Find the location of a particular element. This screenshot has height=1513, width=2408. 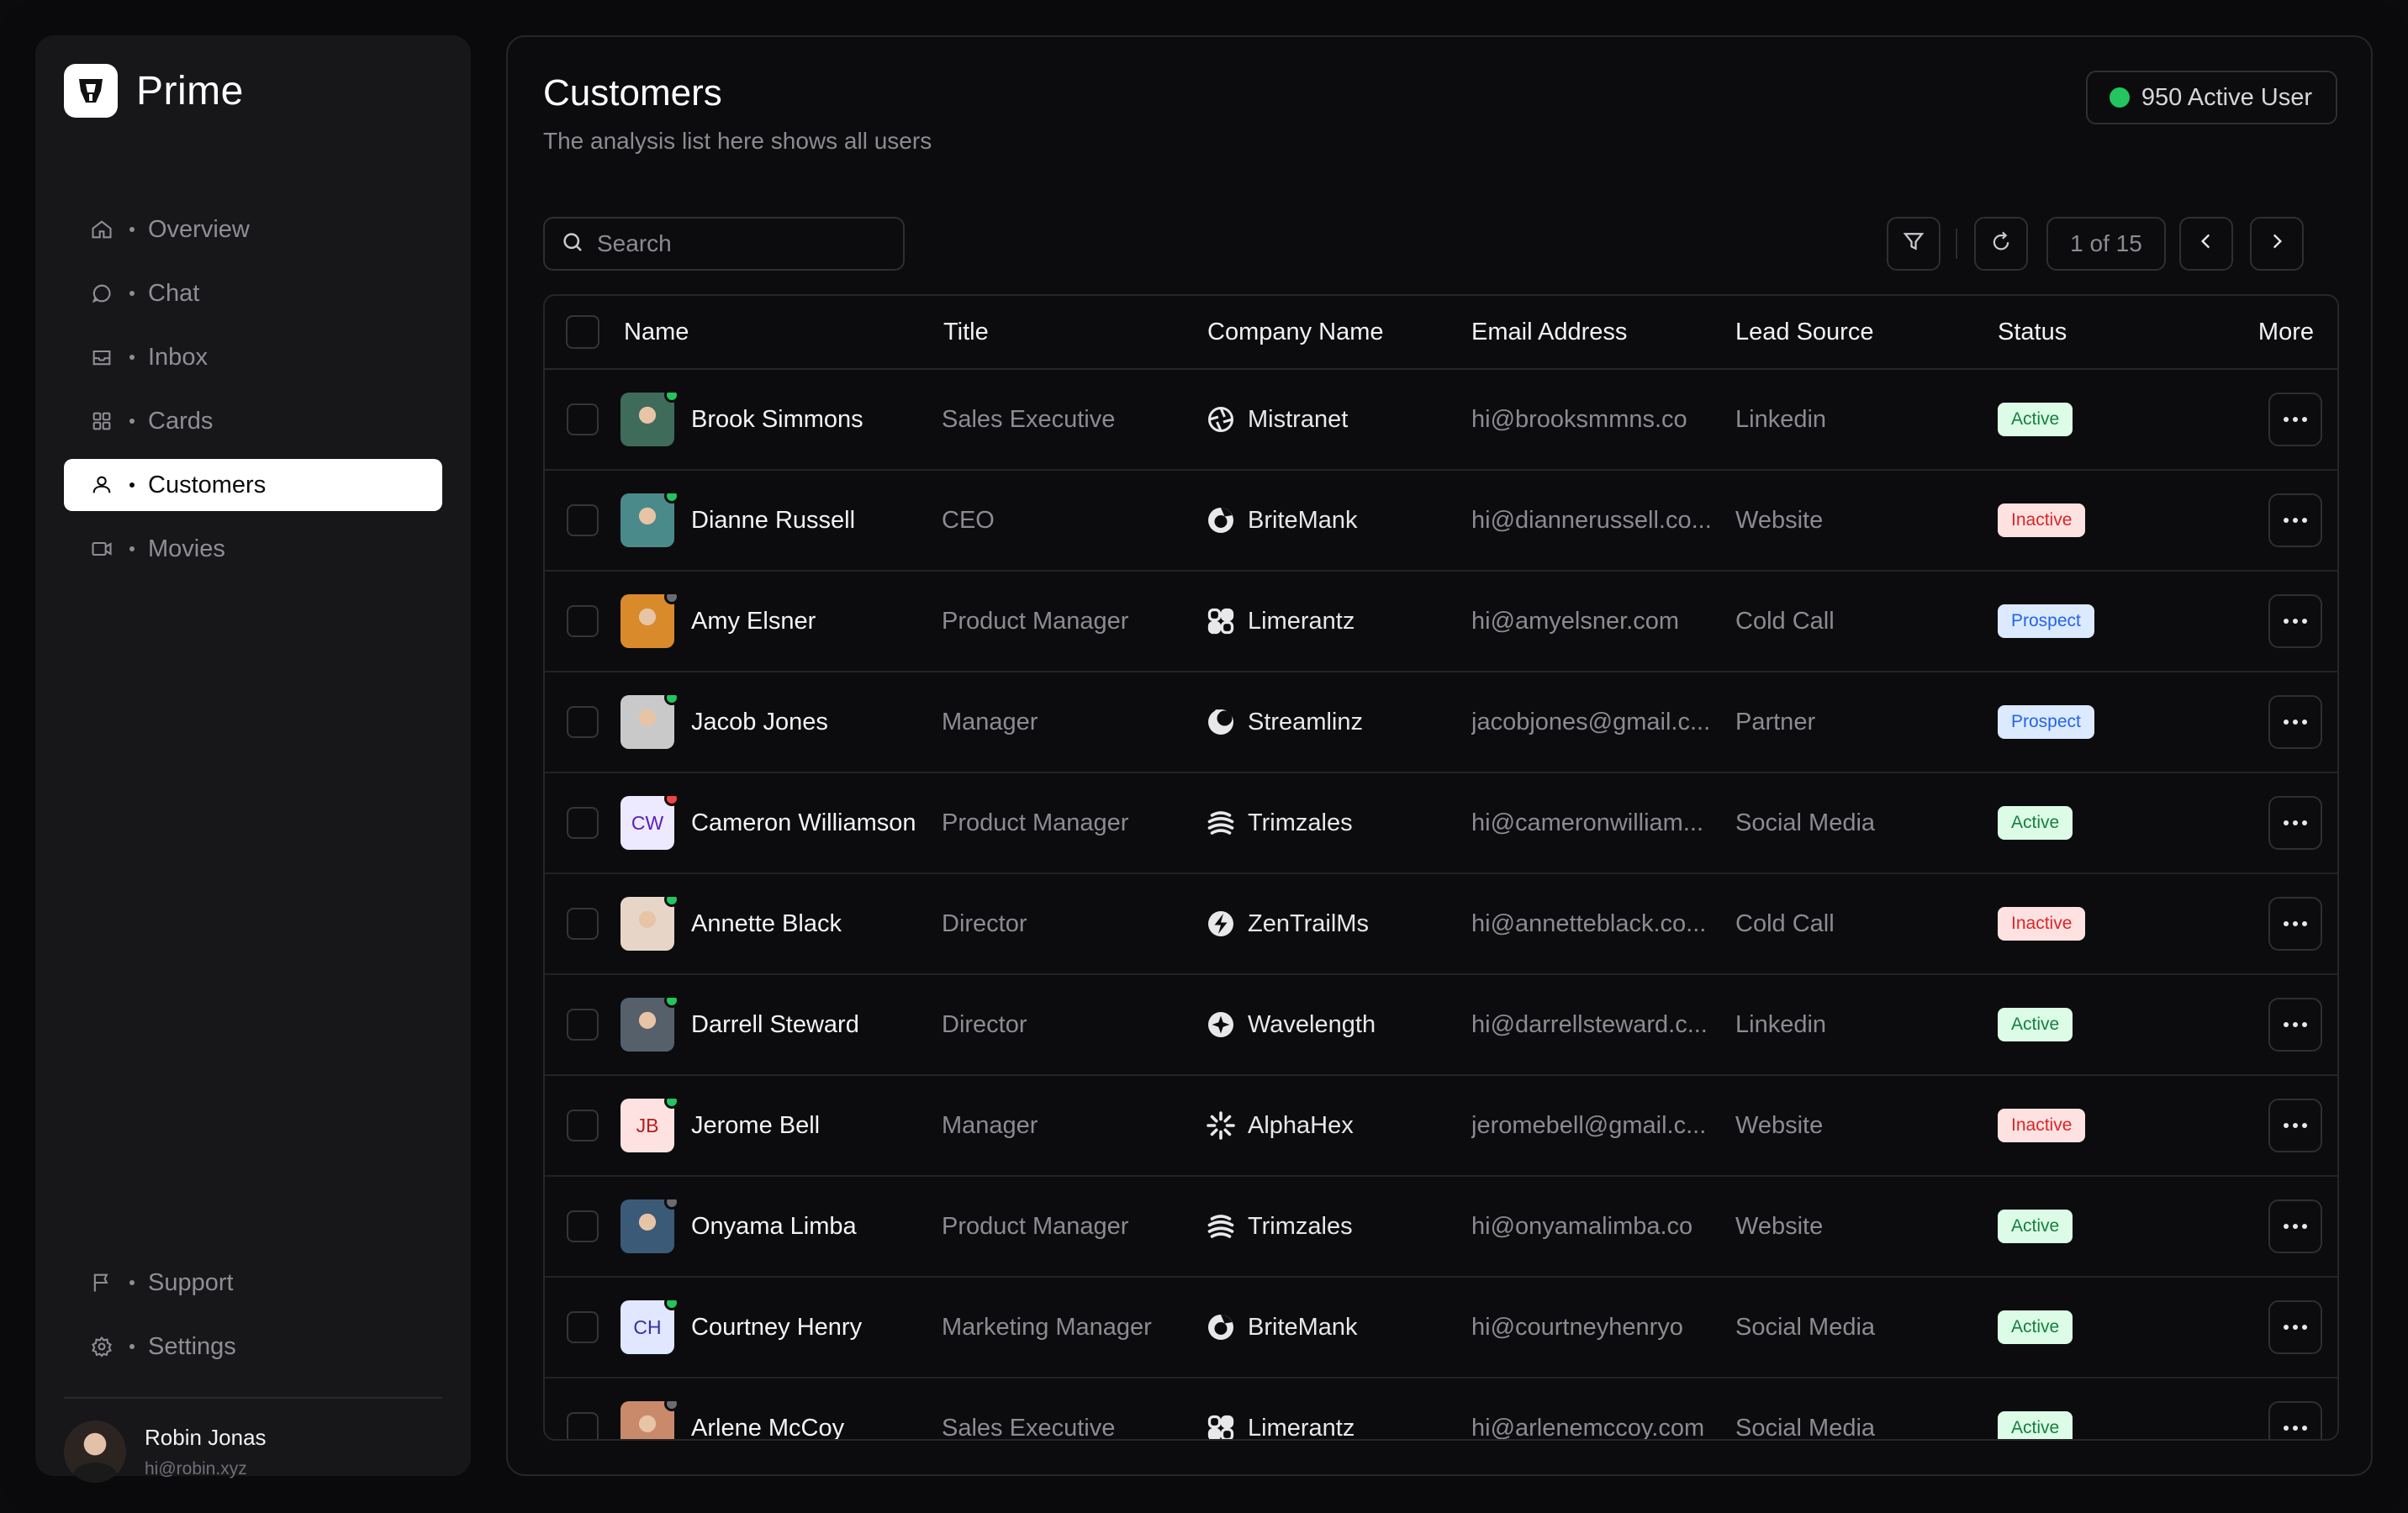

clover-icon is located at coordinates (1221, 621).